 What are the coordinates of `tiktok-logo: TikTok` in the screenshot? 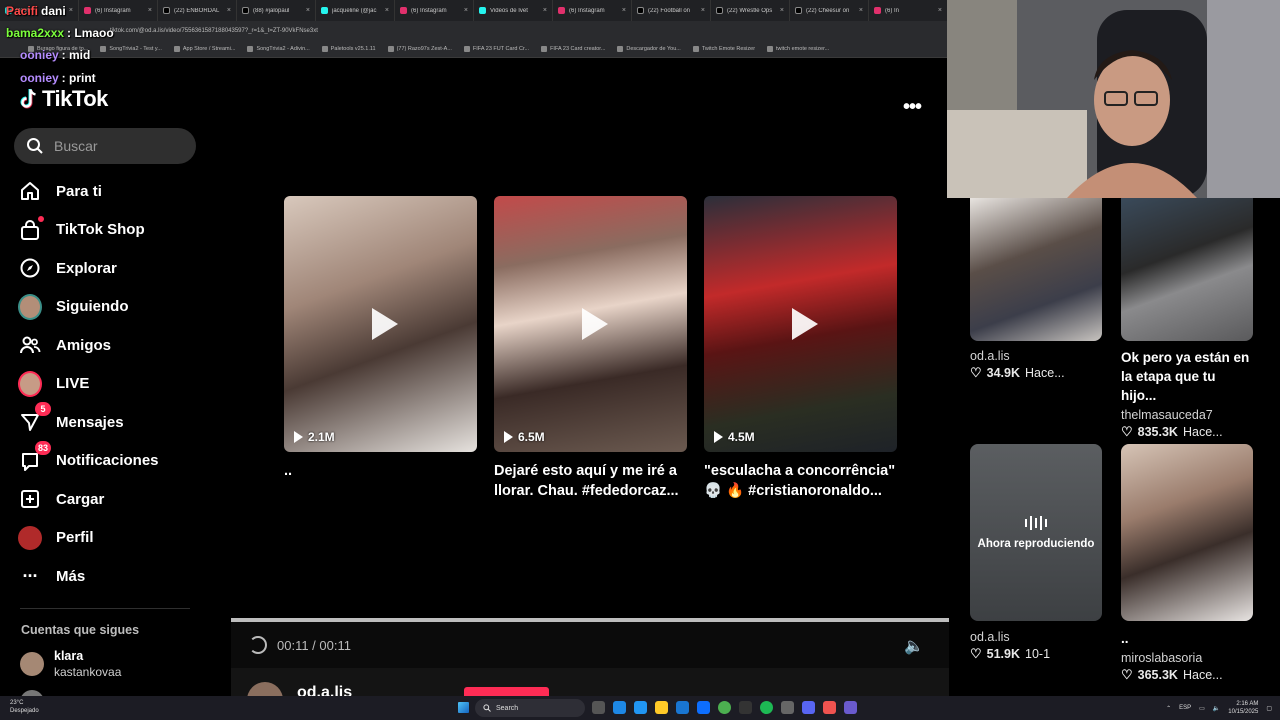 It's located at (64, 99).